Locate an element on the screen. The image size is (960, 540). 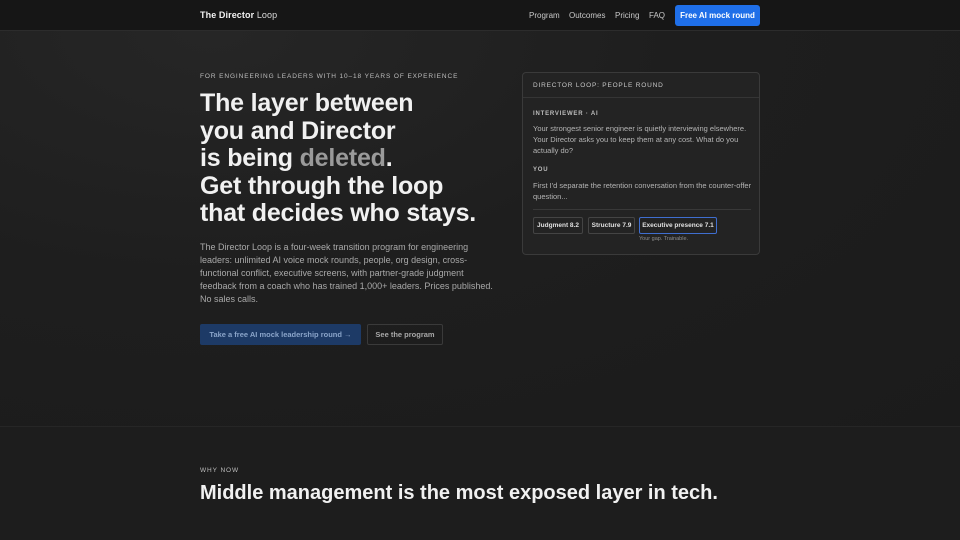
brand-name: The Director is located at coordinates (227, 15).